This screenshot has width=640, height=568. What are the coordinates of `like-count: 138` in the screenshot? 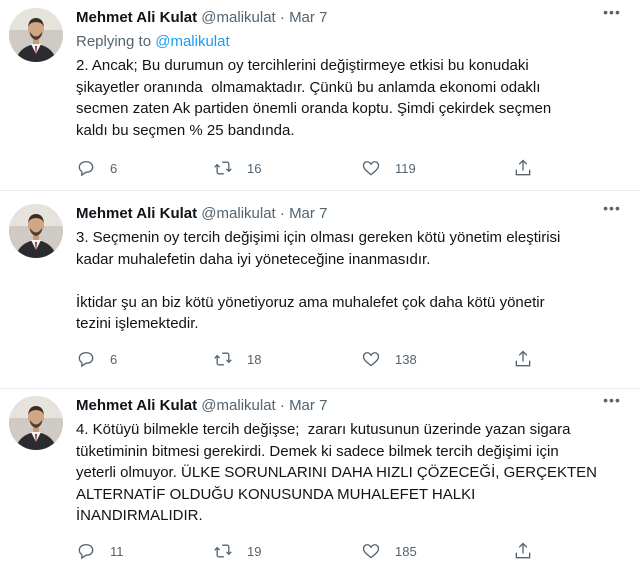 It's located at (406, 359).